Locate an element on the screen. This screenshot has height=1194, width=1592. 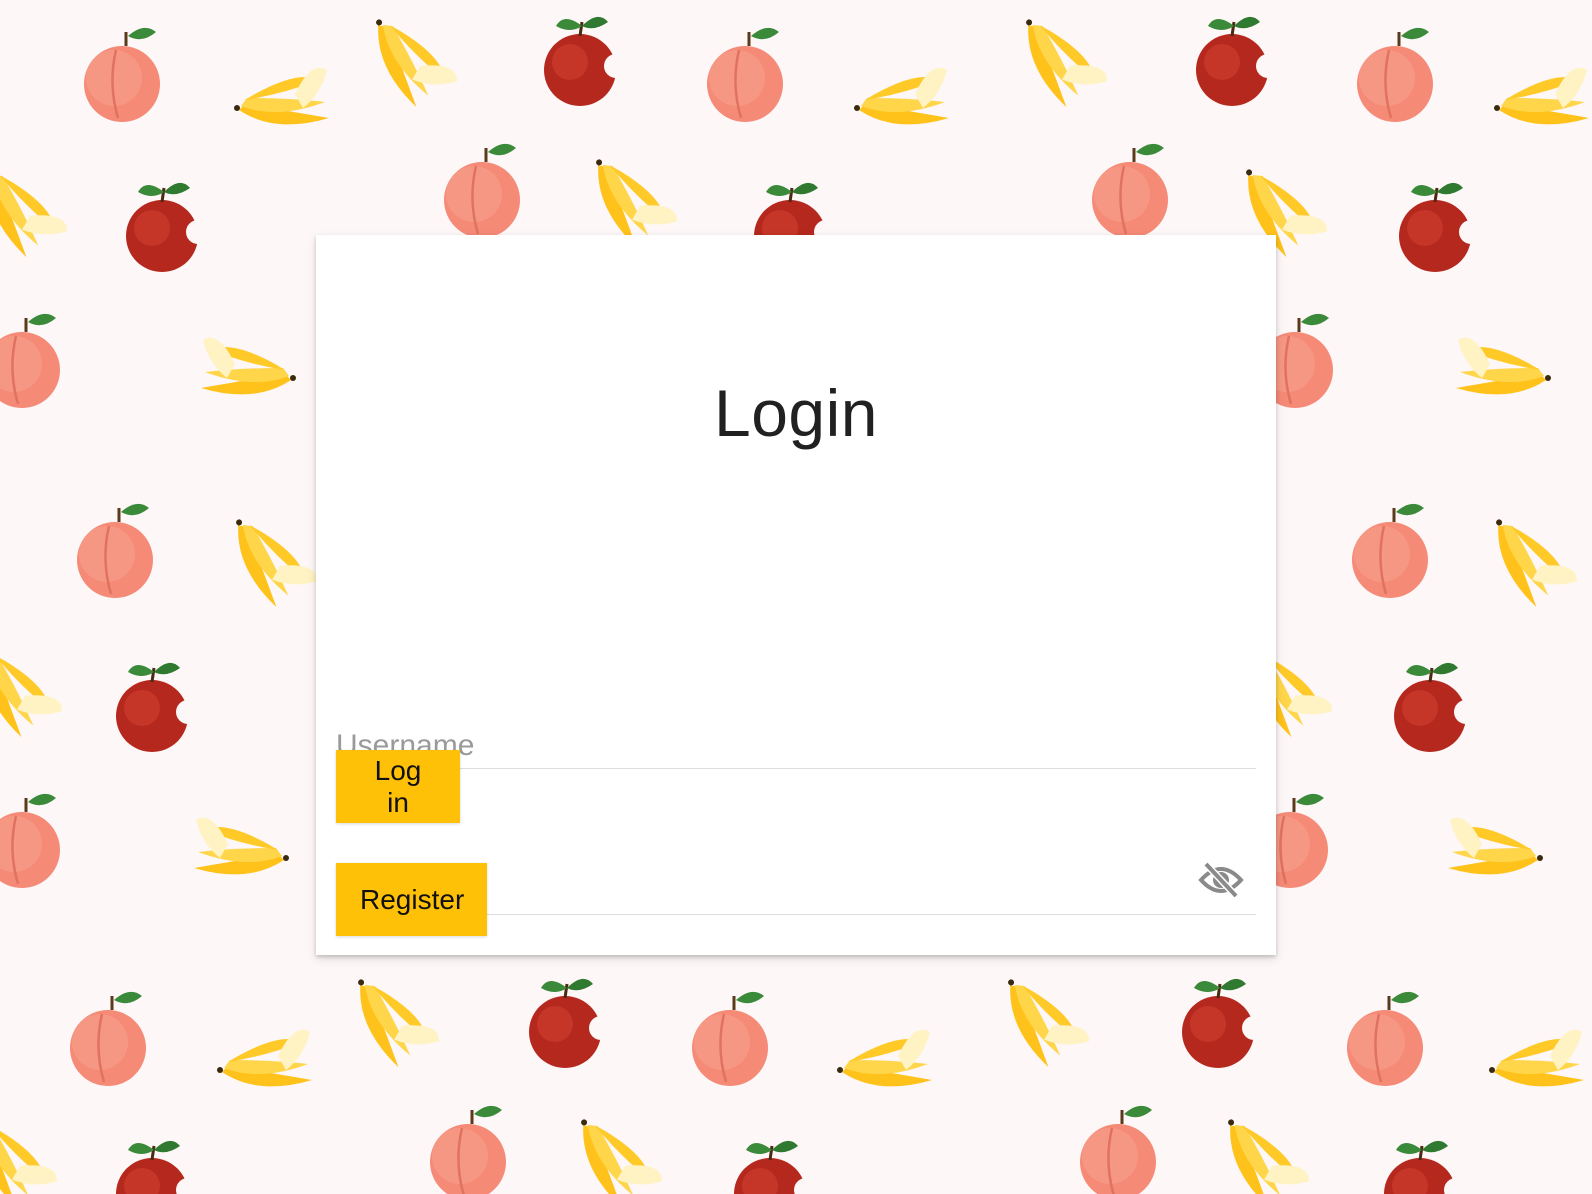
username-field is located at coordinates (796, 738).